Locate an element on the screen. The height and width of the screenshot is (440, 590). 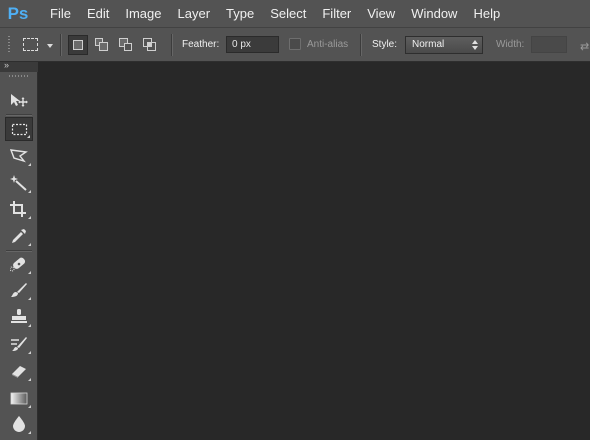
expand-panel-icon: » is located at coordinates (6, 65).